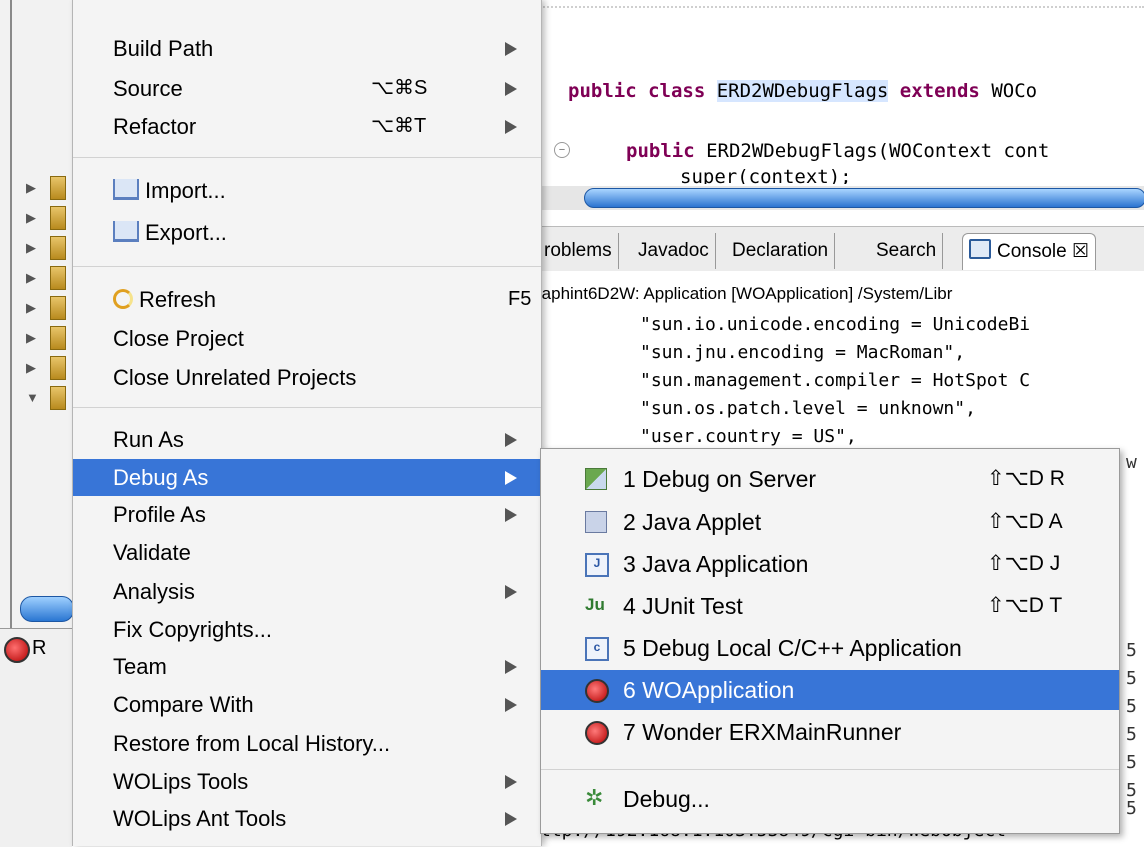 Image resolution: width=1144 pixels, height=847 pixels. What do you see at coordinates (307, 338) in the screenshot?
I see `menu-item-close-project: Close Project` at bounding box center [307, 338].